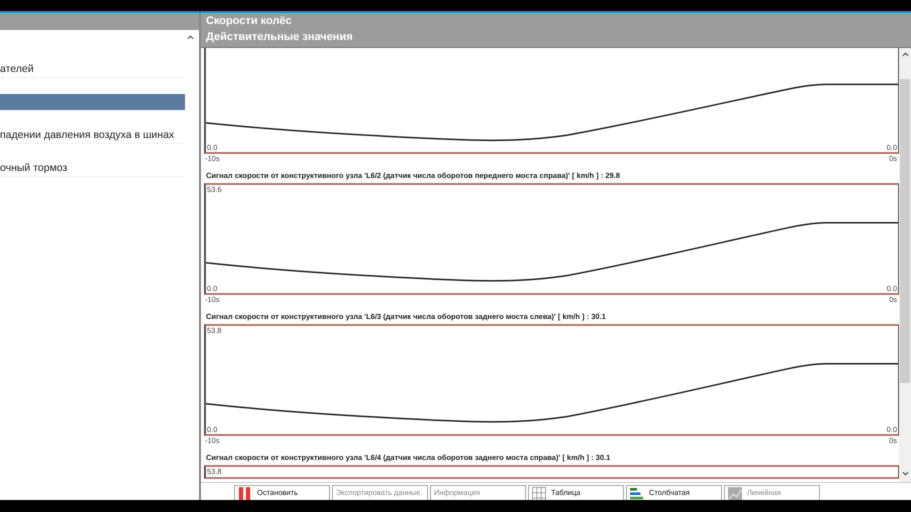  I want to click on line-chart-icon, so click(735, 493).